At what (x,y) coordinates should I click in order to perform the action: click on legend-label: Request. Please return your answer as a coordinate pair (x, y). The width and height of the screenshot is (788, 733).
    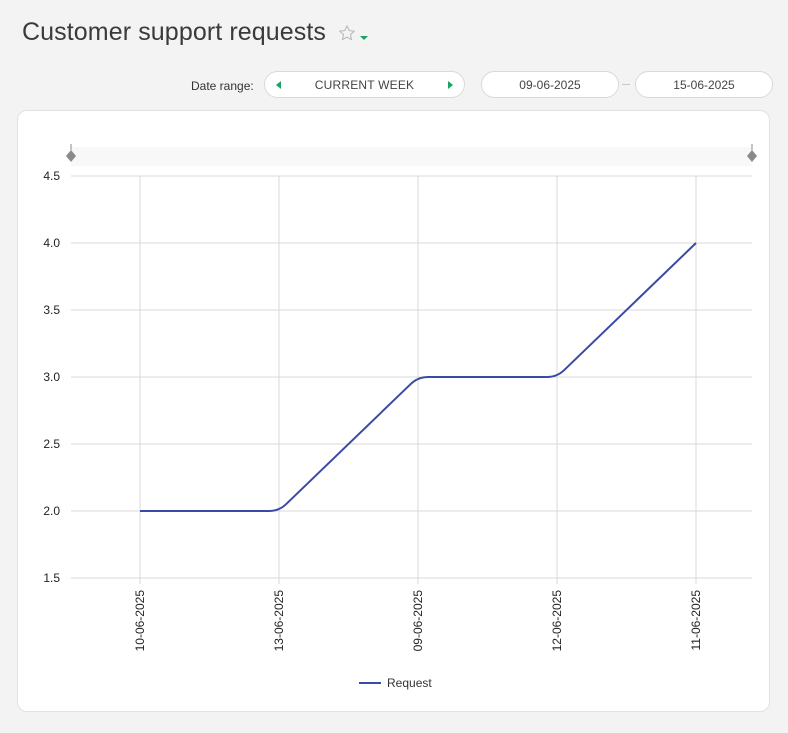
    Looking at the image, I should click on (409, 683).